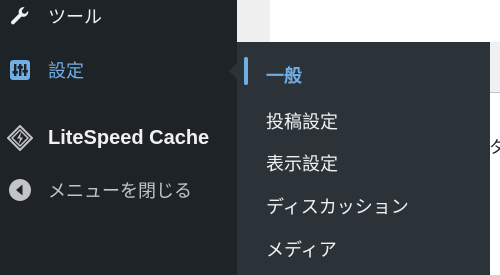 The image size is (500, 275). What do you see at coordinates (385, 21) in the screenshot?
I see `content-header-panel` at bounding box center [385, 21].